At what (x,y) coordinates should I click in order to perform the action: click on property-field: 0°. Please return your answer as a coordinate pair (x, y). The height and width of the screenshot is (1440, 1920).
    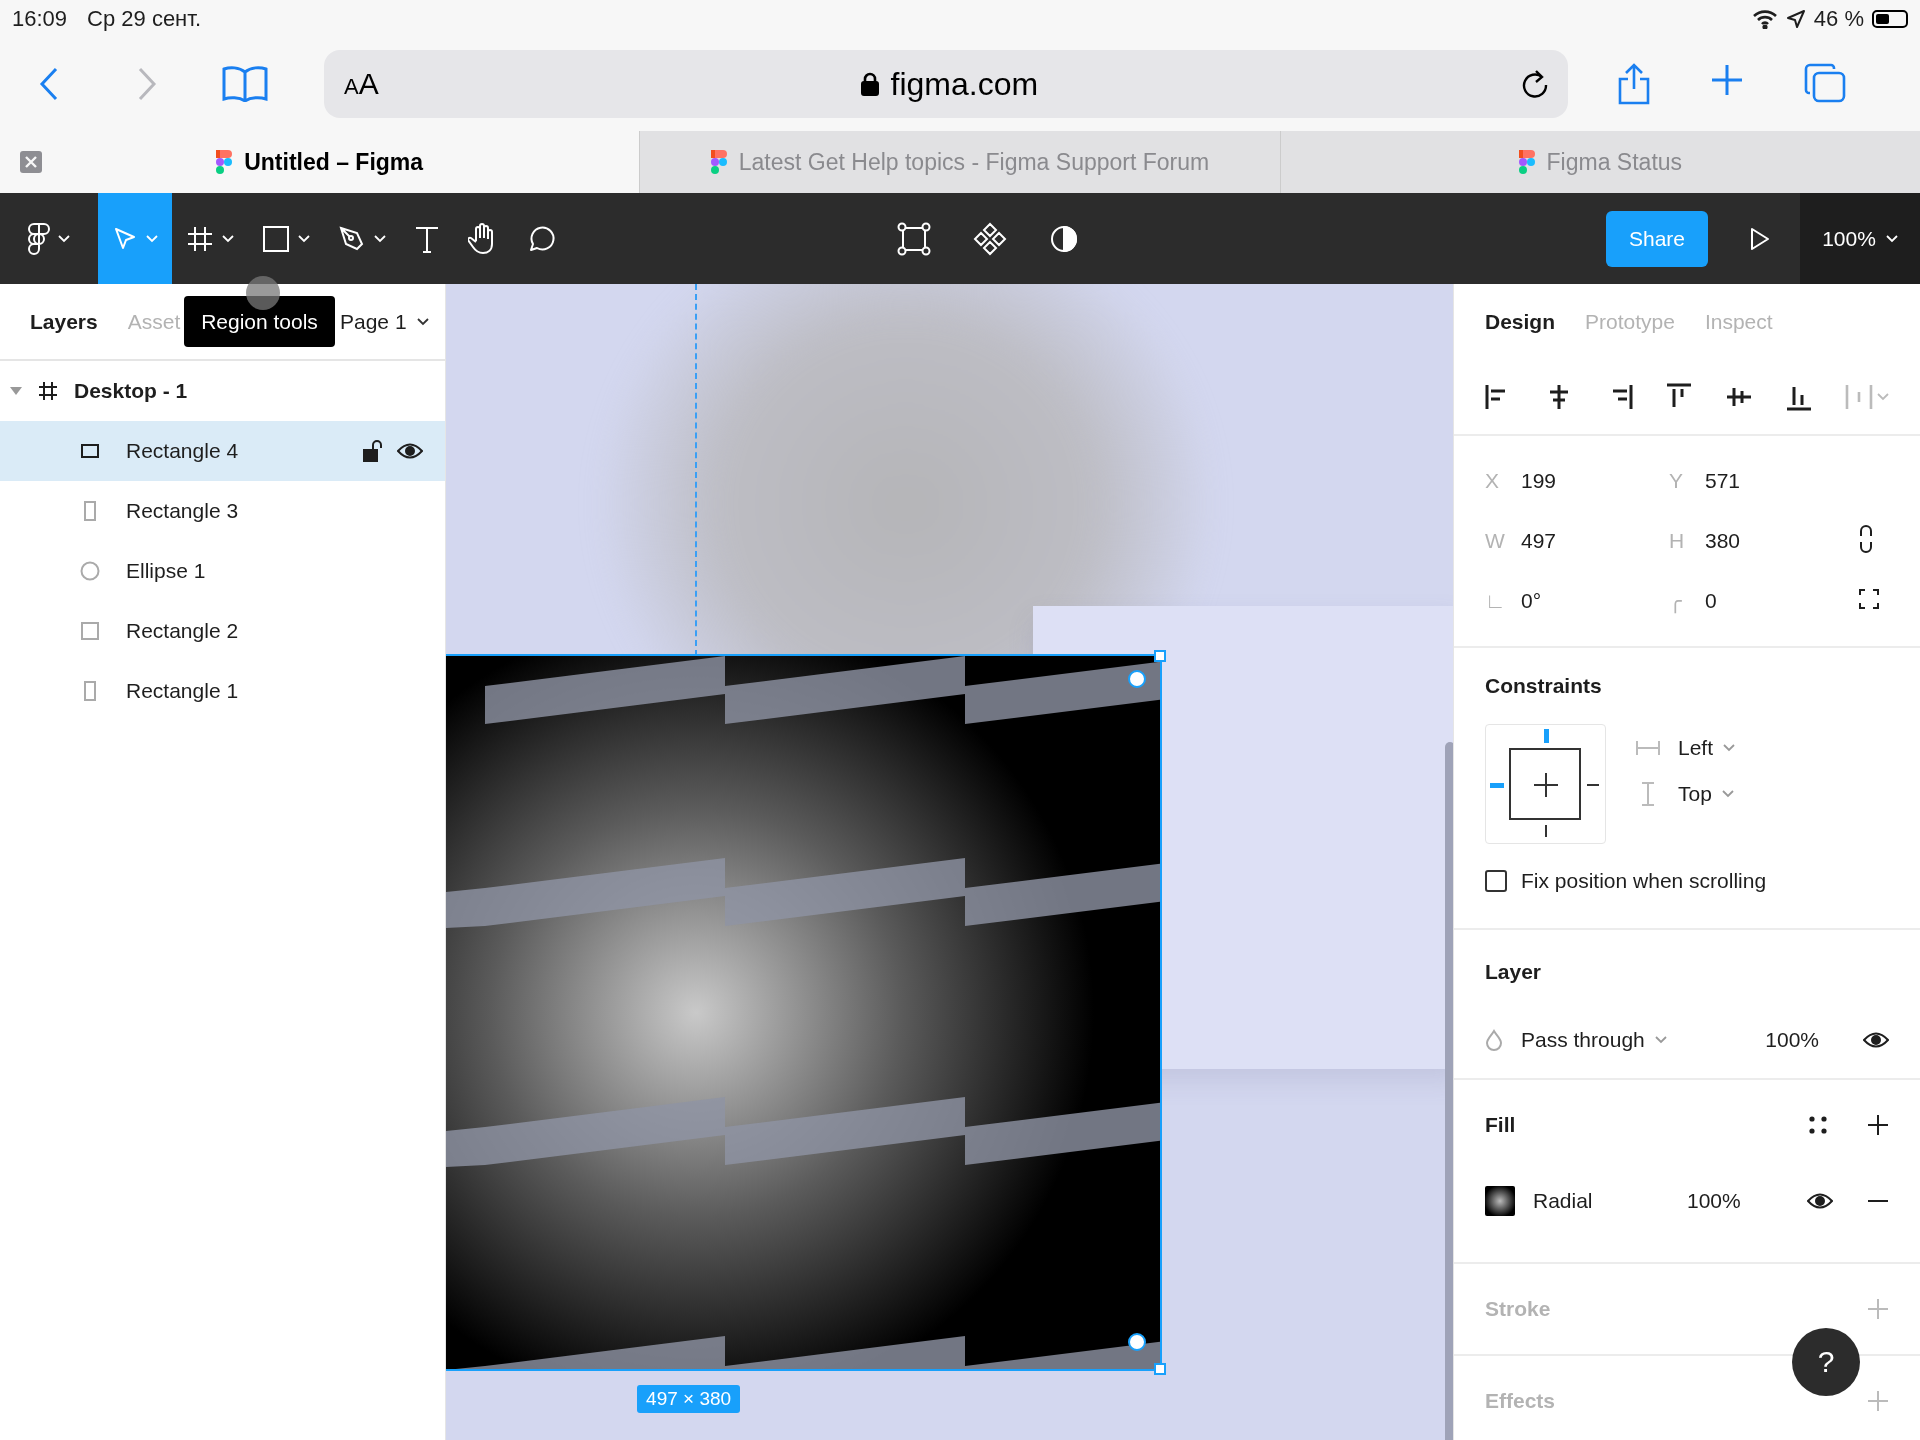
    Looking at the image, I should click on (1595, 601).